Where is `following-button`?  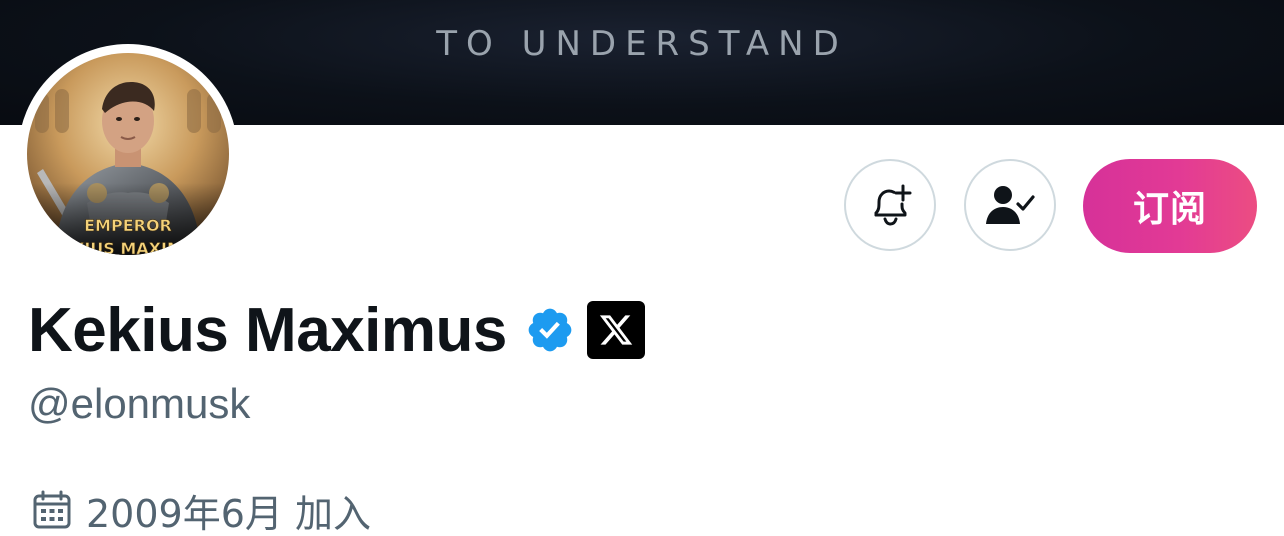 following-button is located at coordinates (1010, 205).